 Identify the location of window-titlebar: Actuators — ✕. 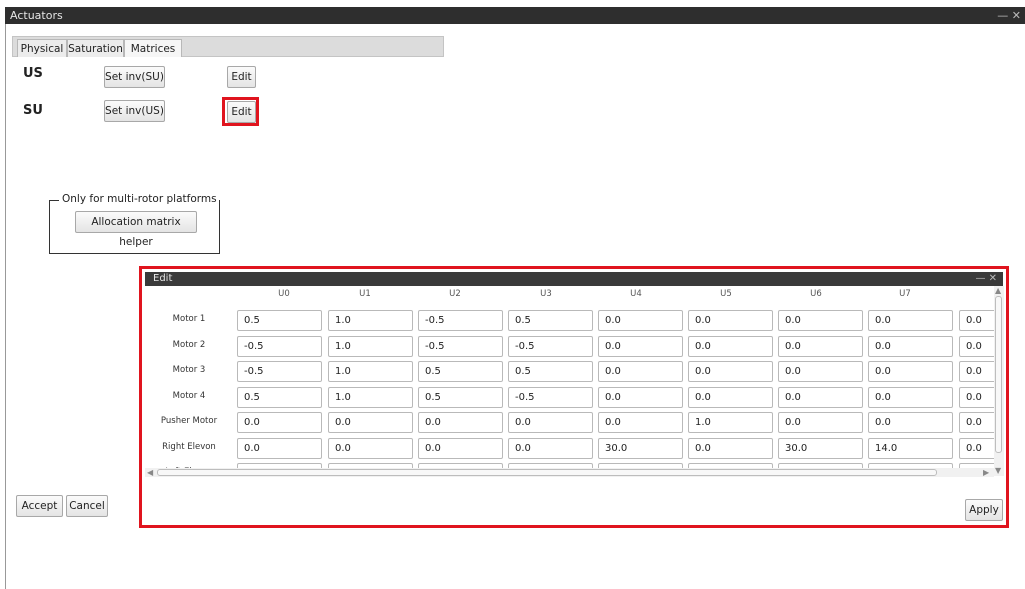
(515, 15).